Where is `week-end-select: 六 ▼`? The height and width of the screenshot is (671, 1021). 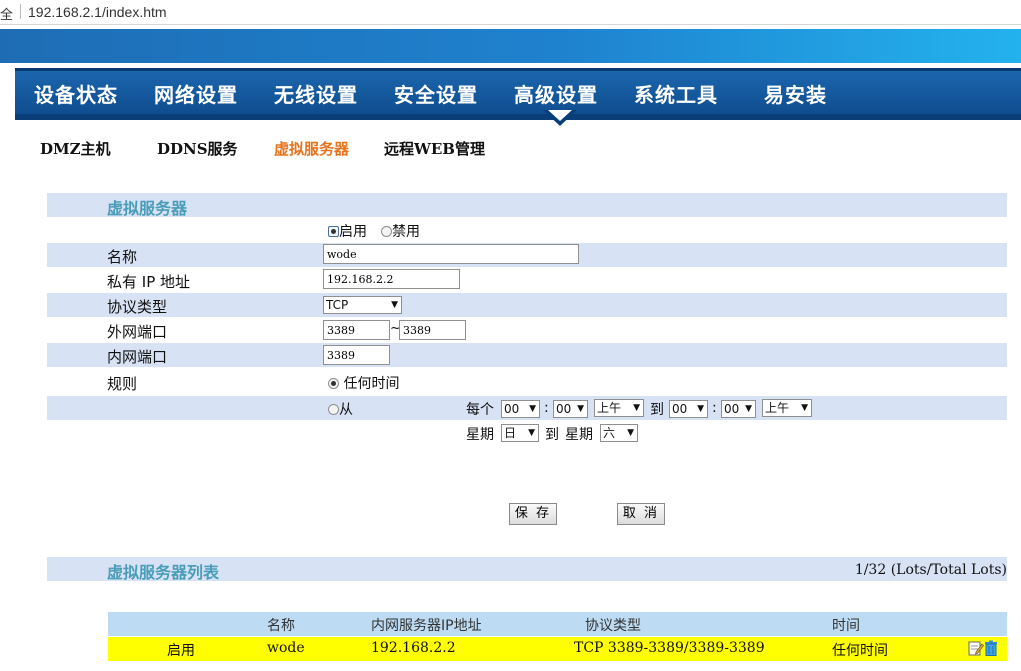
week-end-select: 六 ▼ is located at coordinates (619, 433).